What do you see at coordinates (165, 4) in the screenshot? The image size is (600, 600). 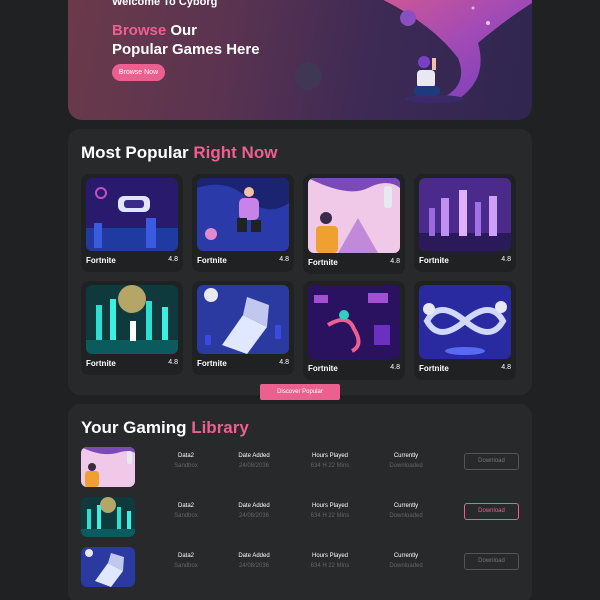 I see `hero-welcome-text: Welcome To Cyborg` at bounding box center [165, 4].